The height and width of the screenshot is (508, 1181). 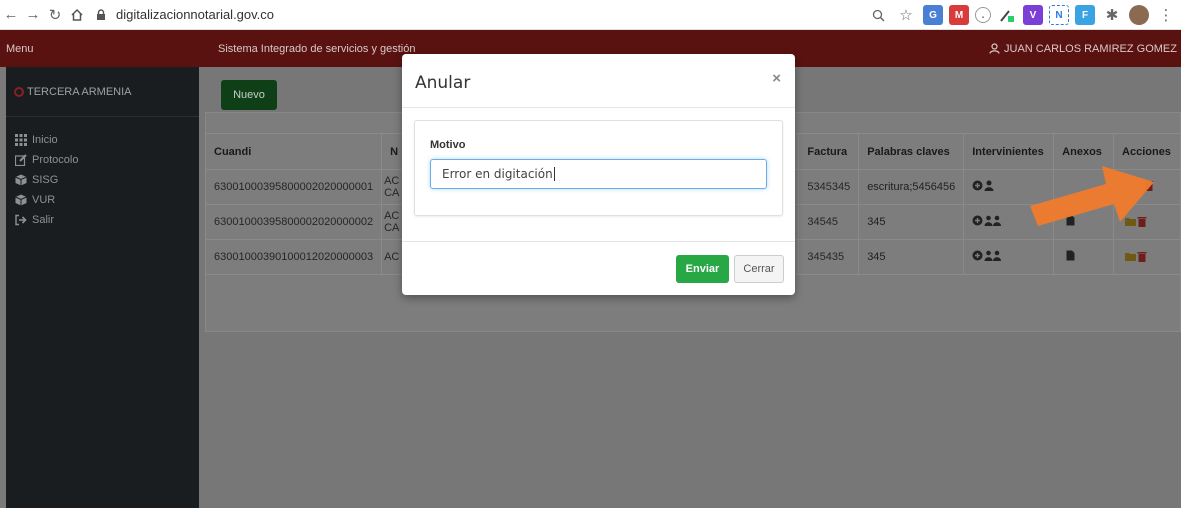 I want to click on sidebar-item-label: Inicio, so click(x=45, y=140).